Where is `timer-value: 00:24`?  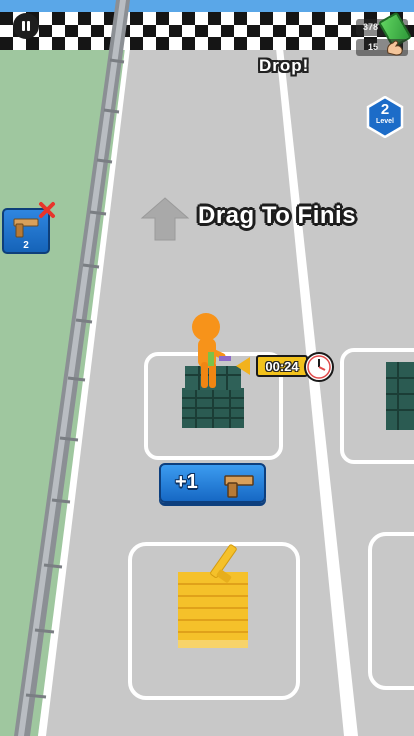 timer-value: 00:24 is located at coordinates (282, 366).